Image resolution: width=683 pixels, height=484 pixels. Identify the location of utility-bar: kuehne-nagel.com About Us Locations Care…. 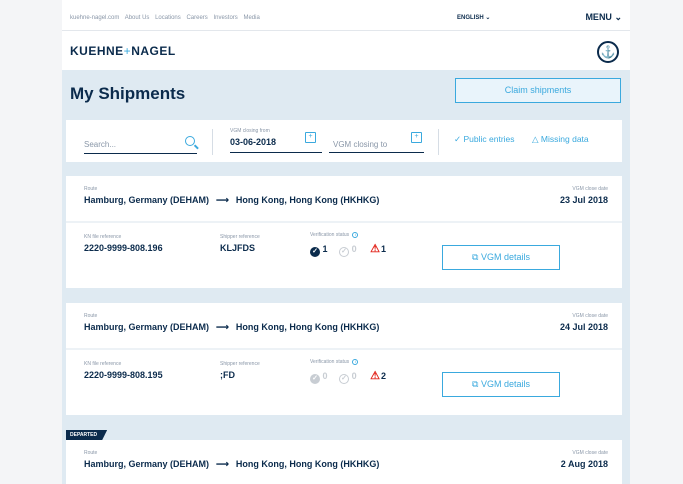
(346, 20).